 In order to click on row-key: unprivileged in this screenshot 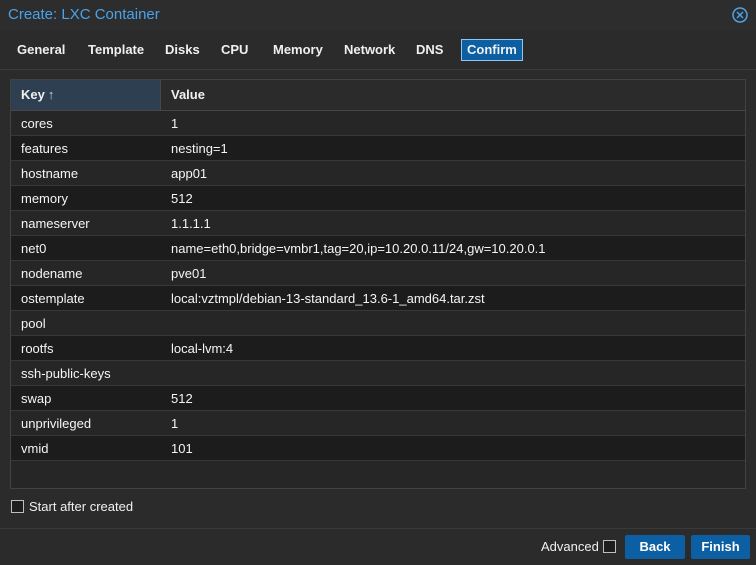, I will do `click(56, 423)`.